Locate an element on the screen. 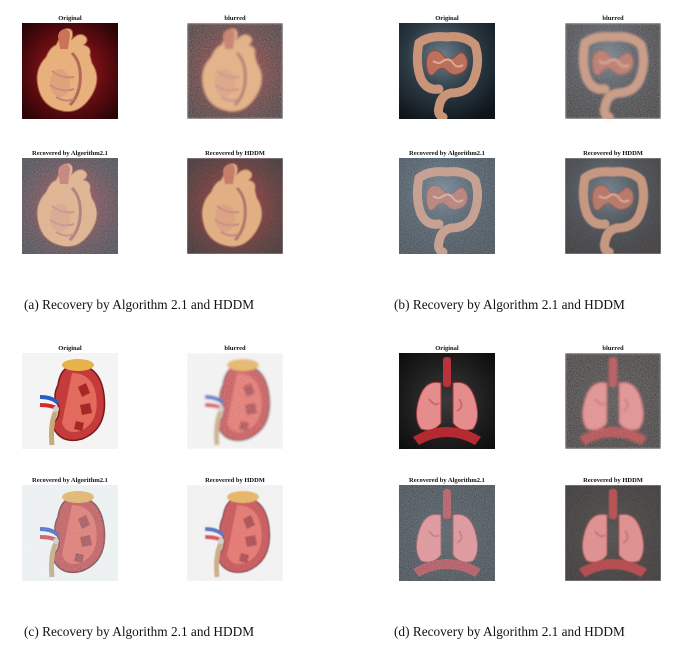 The image size is (685, 652). heart-recovered-alg-image is located at coordinates (70, 206).